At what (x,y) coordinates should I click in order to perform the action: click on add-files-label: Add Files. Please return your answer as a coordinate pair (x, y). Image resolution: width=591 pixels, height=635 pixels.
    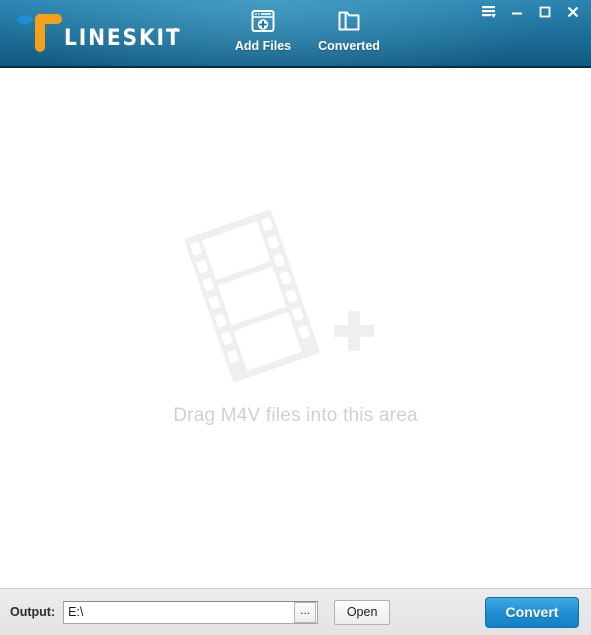
    Looking at the image, I should click on (263, 46).